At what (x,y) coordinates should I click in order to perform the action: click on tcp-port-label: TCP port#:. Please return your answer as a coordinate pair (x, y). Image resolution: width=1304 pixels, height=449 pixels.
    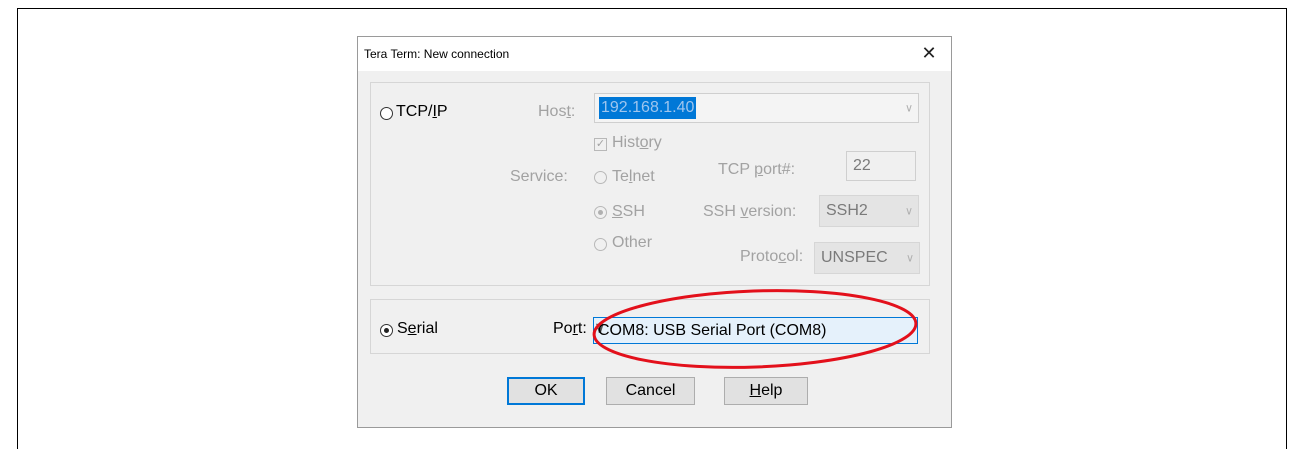
    Looking at the image, I should click on (757, 169).